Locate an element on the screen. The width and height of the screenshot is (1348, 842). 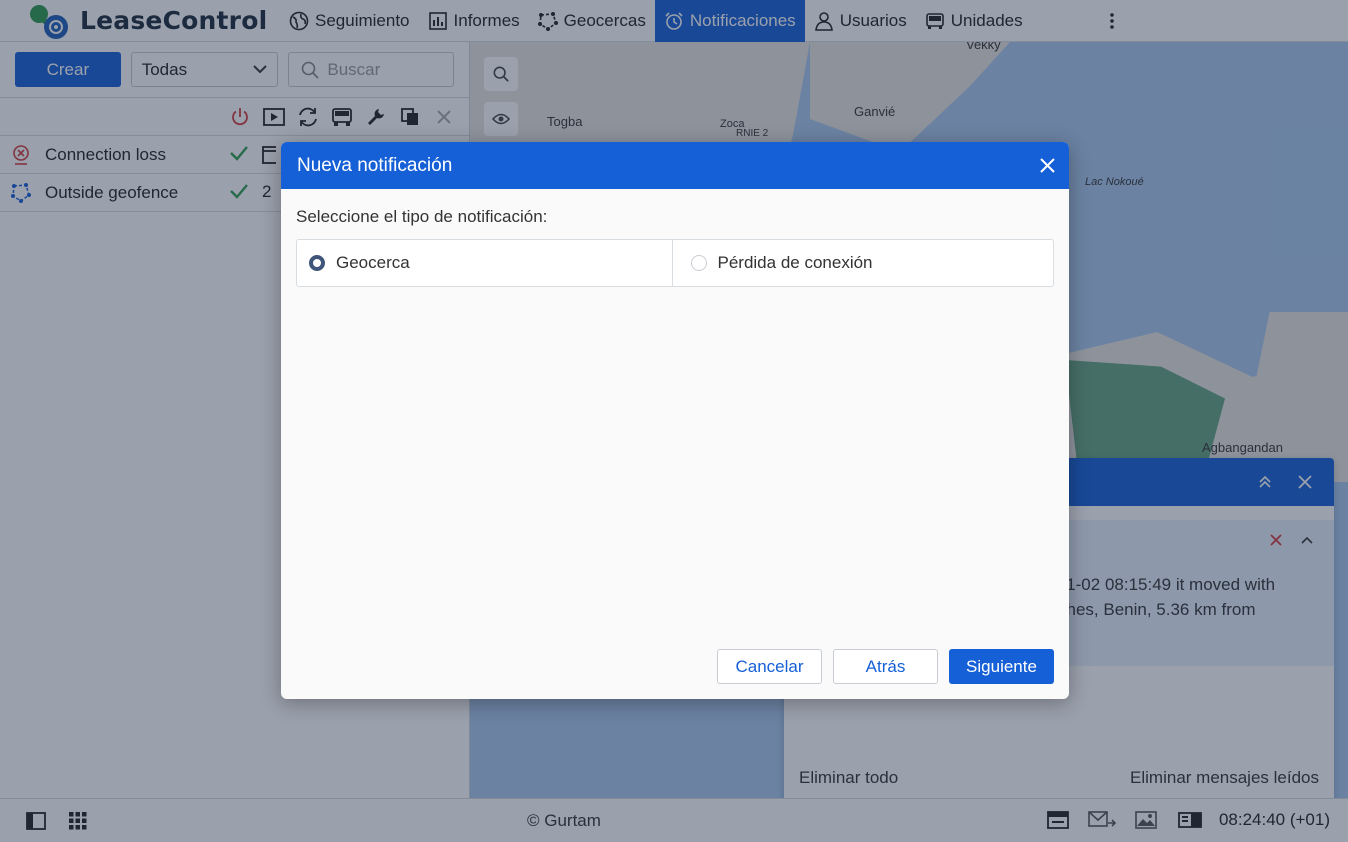
dialog-header: Nueva notificación is located at coordinates (675, 165).